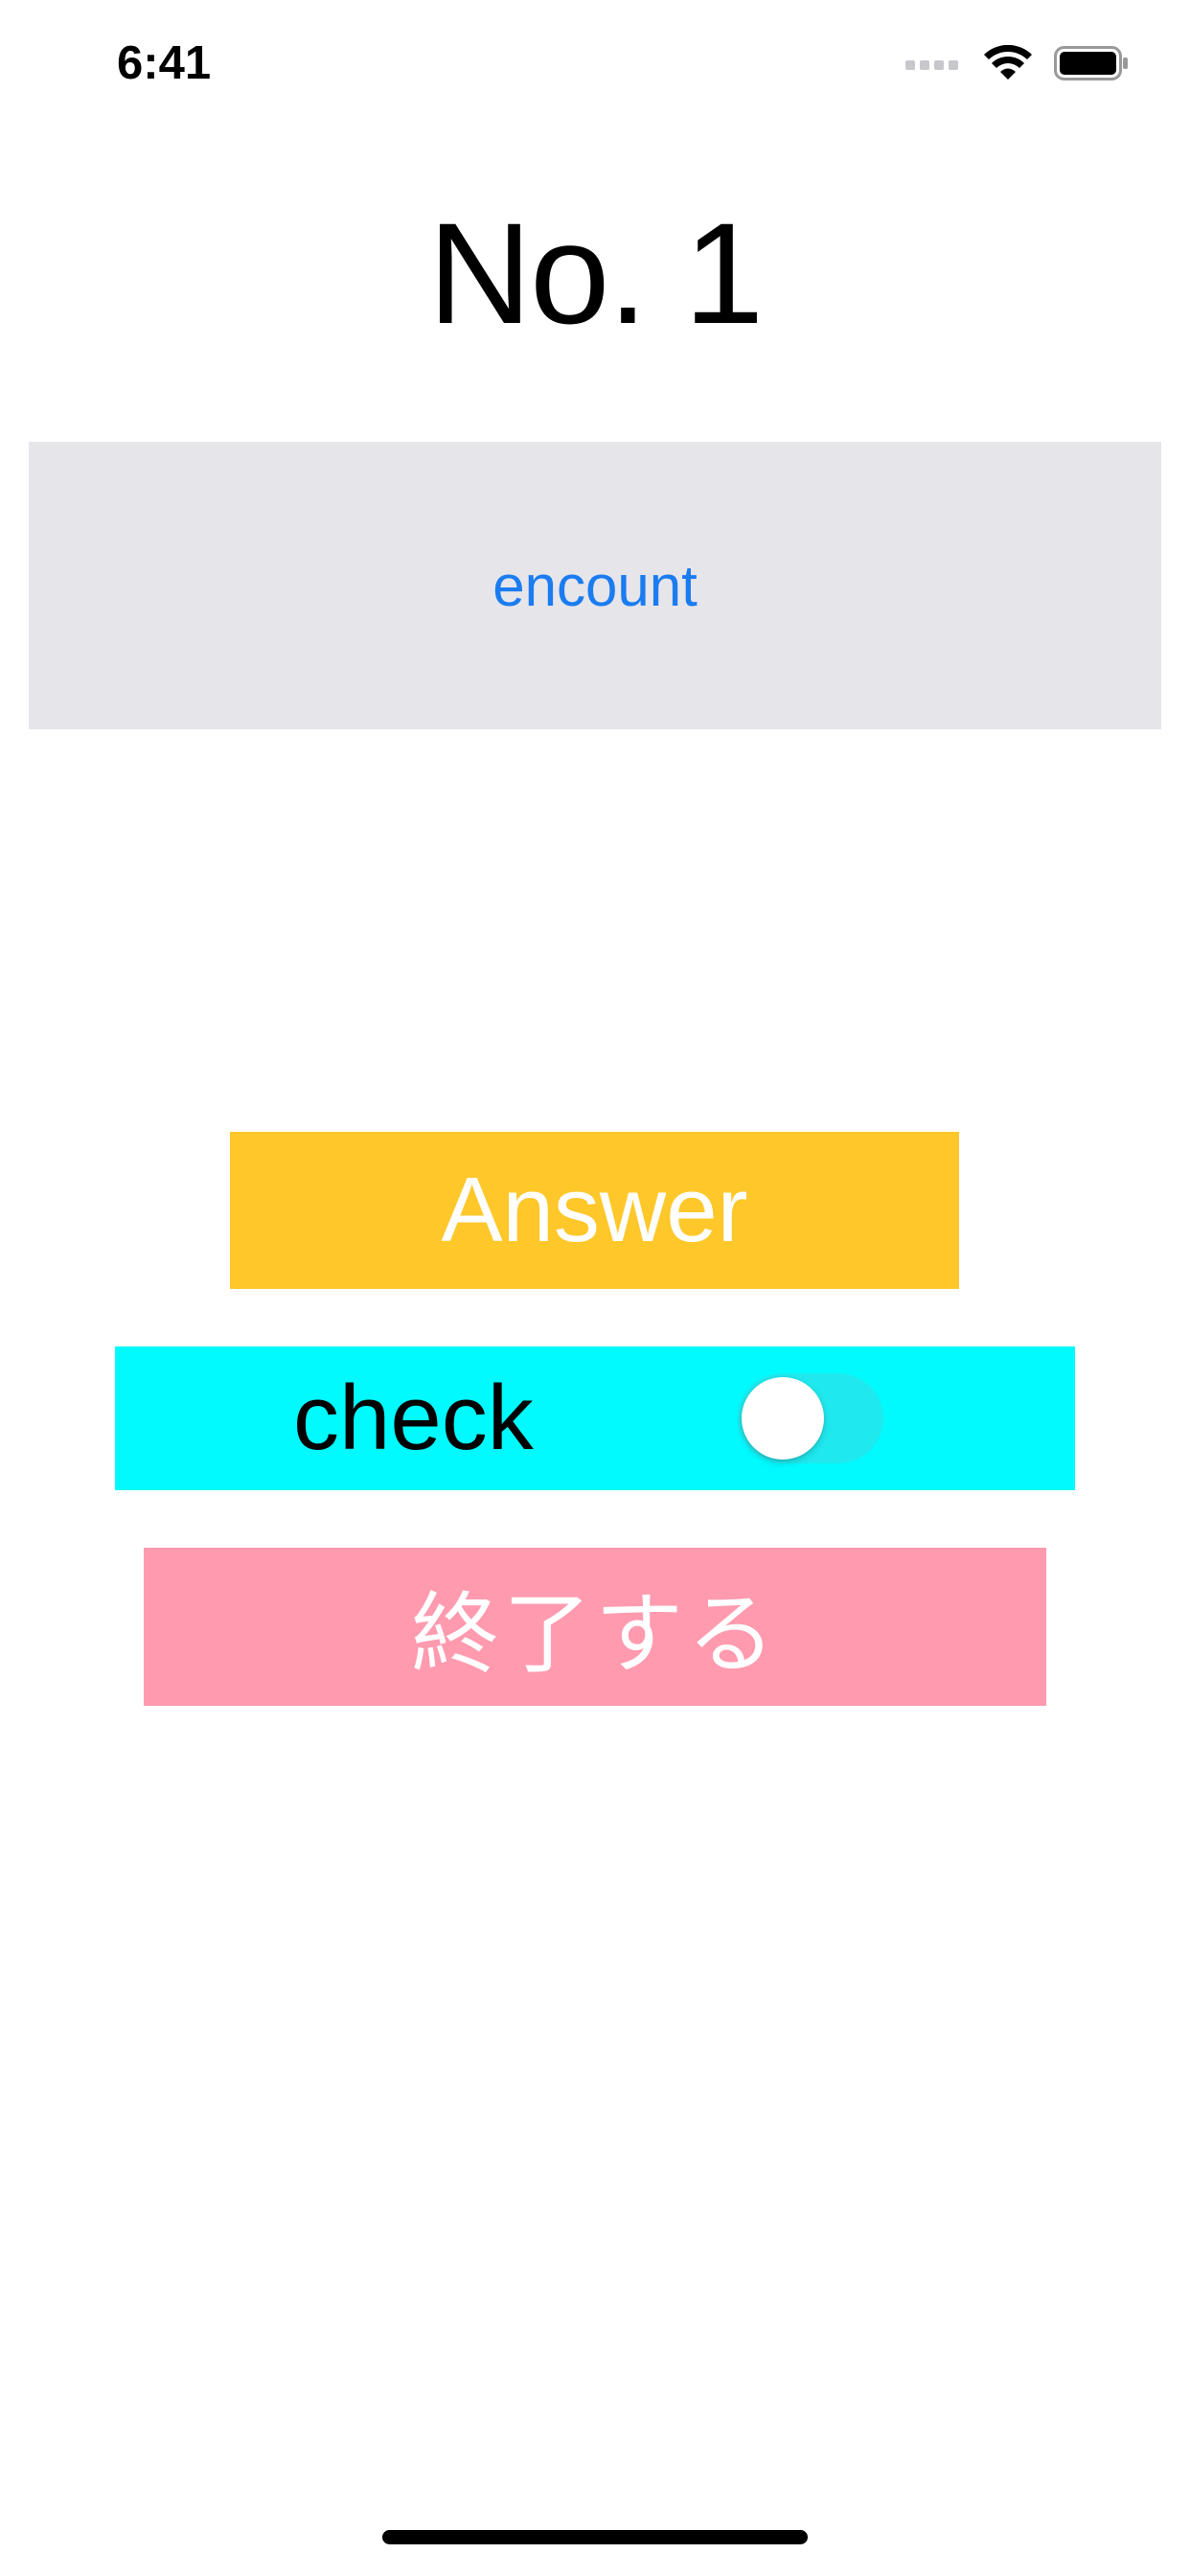 The width and height of the screenshot is (1190, 2576). What do you see at coordinates (595, 2537) in the screenshot?
I see `home-indicator` at bounding box center [595, 2537].